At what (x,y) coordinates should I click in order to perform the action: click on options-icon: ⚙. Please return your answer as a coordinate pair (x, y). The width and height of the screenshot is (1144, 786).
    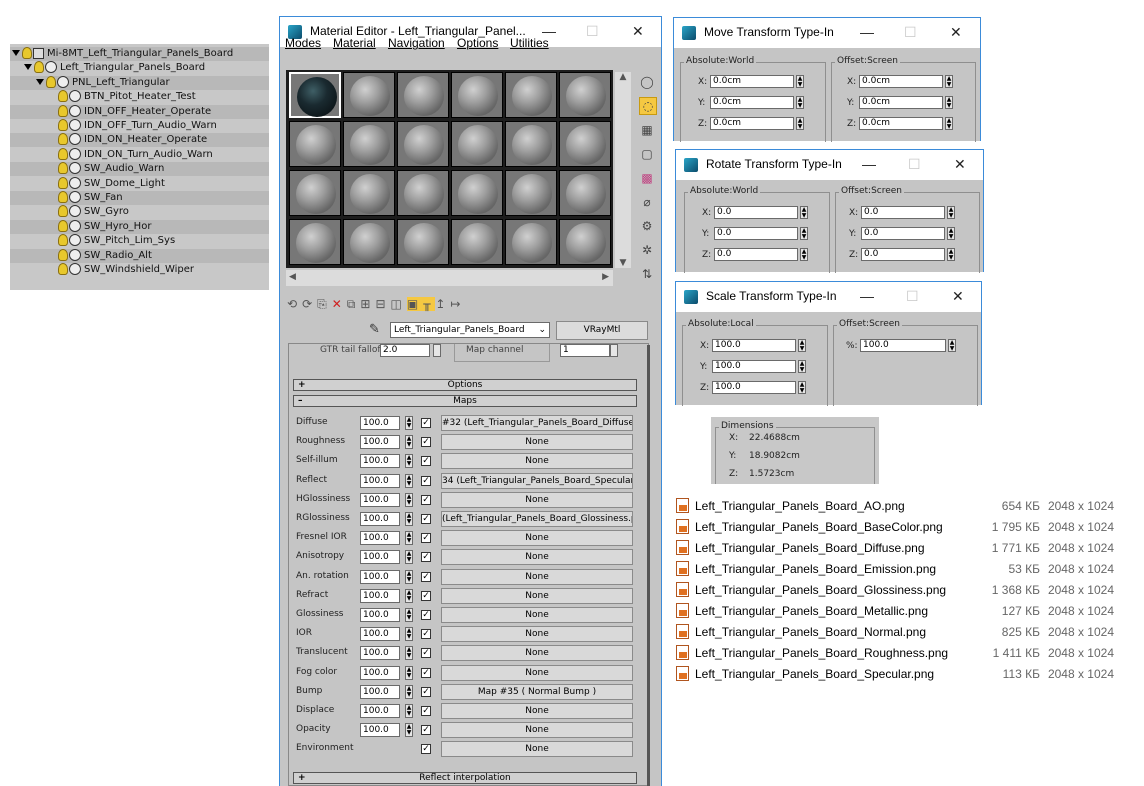
    Looking at the image, I should click on (647, 226).